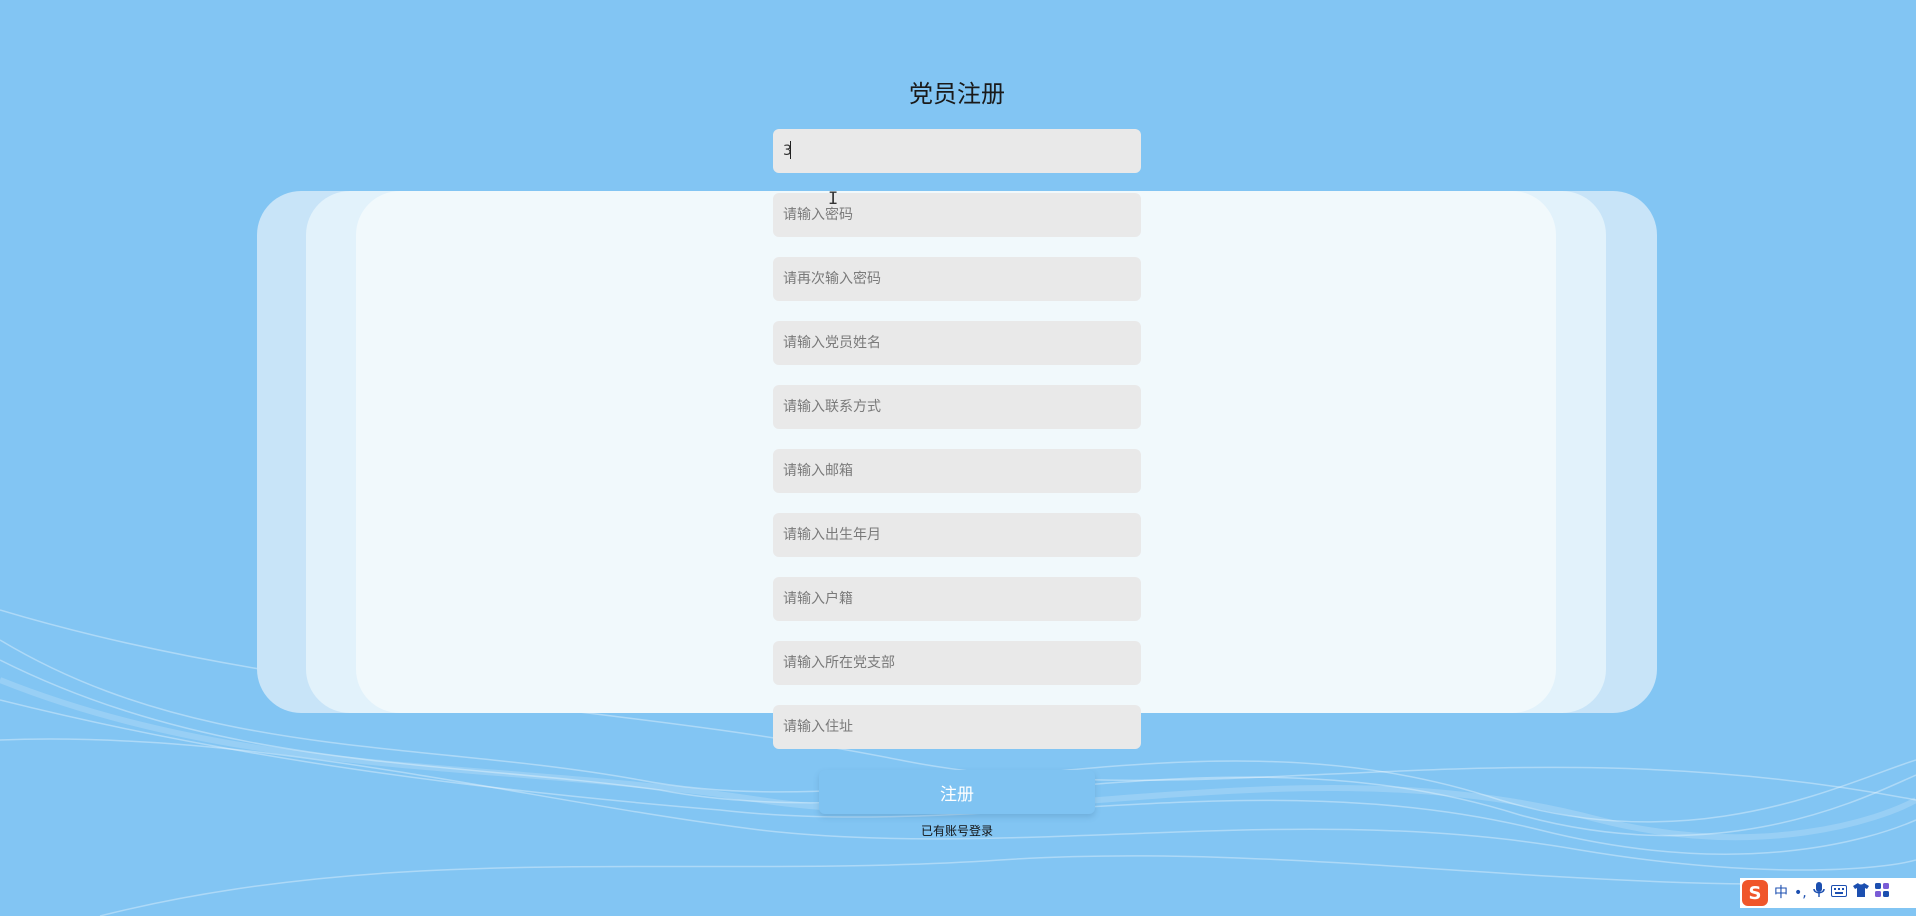 The width and height of the screenshot is (1916, 916). What do you see at coordinates (957, 792) in the screenshot?
I see `register-button: 注册` at bounding box center [957, 792].